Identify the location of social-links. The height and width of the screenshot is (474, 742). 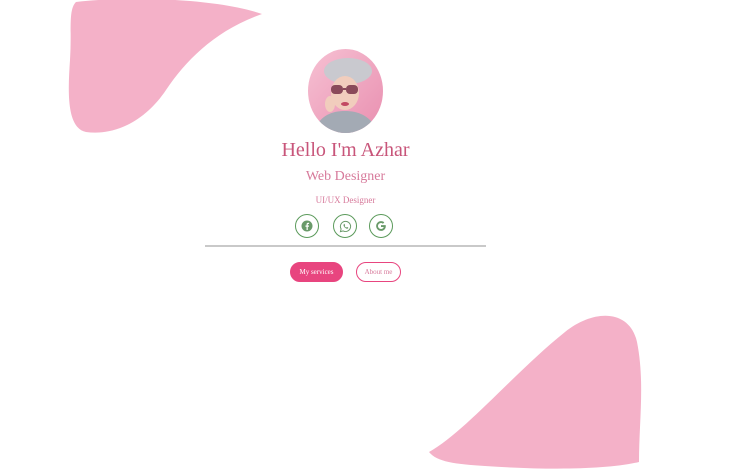
(350, 227).